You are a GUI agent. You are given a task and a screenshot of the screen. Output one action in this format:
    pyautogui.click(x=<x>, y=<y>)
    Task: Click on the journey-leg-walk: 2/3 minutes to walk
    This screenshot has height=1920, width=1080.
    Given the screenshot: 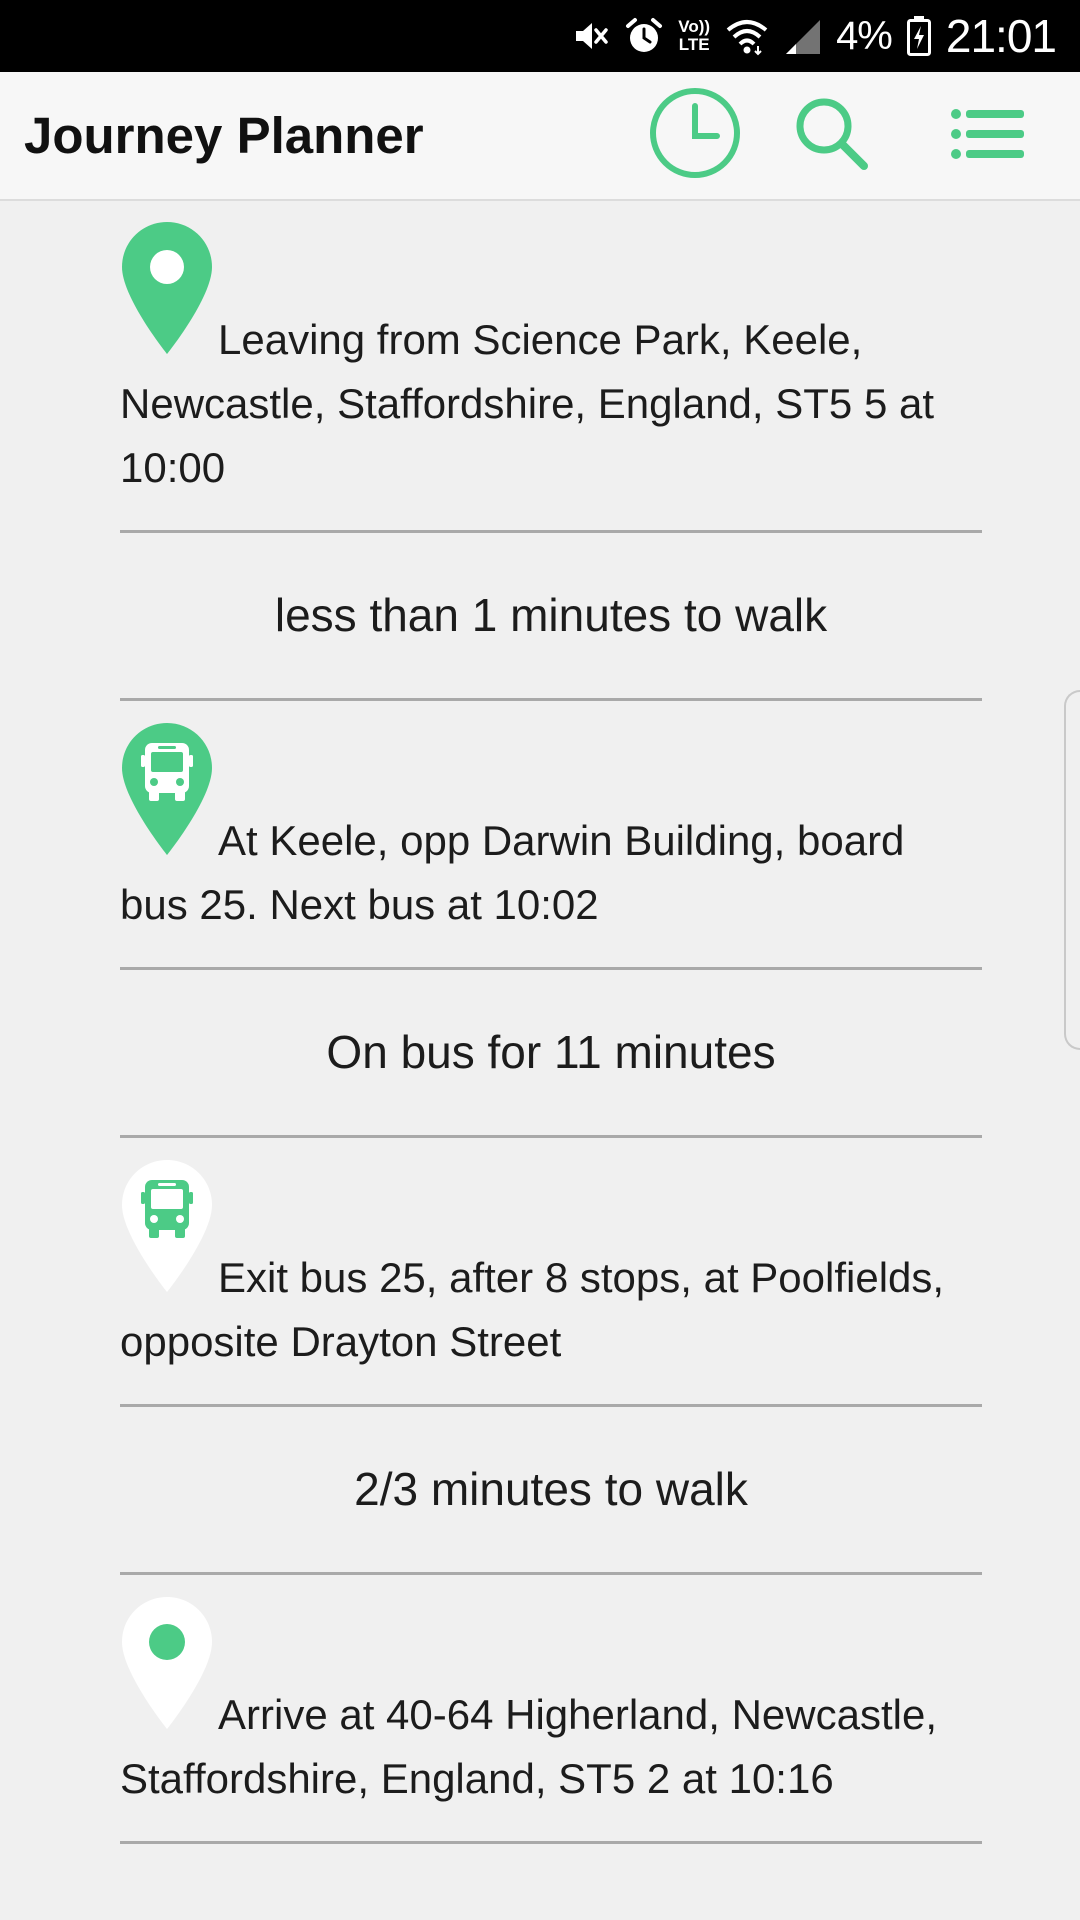 What is the action you would take?
    pyautogui.click(x=551, y=1491)
    